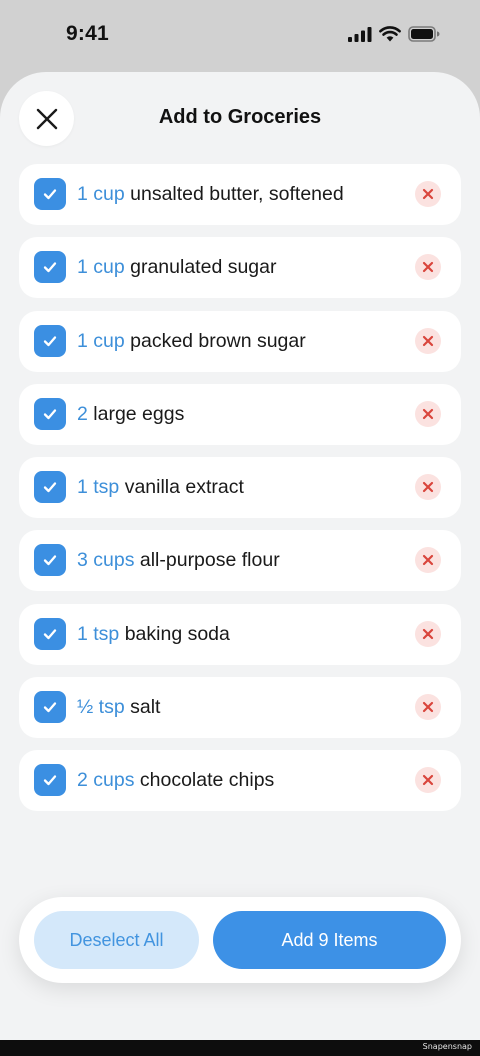  I want to click on item-name: chocolate chips, so click(207, 780).